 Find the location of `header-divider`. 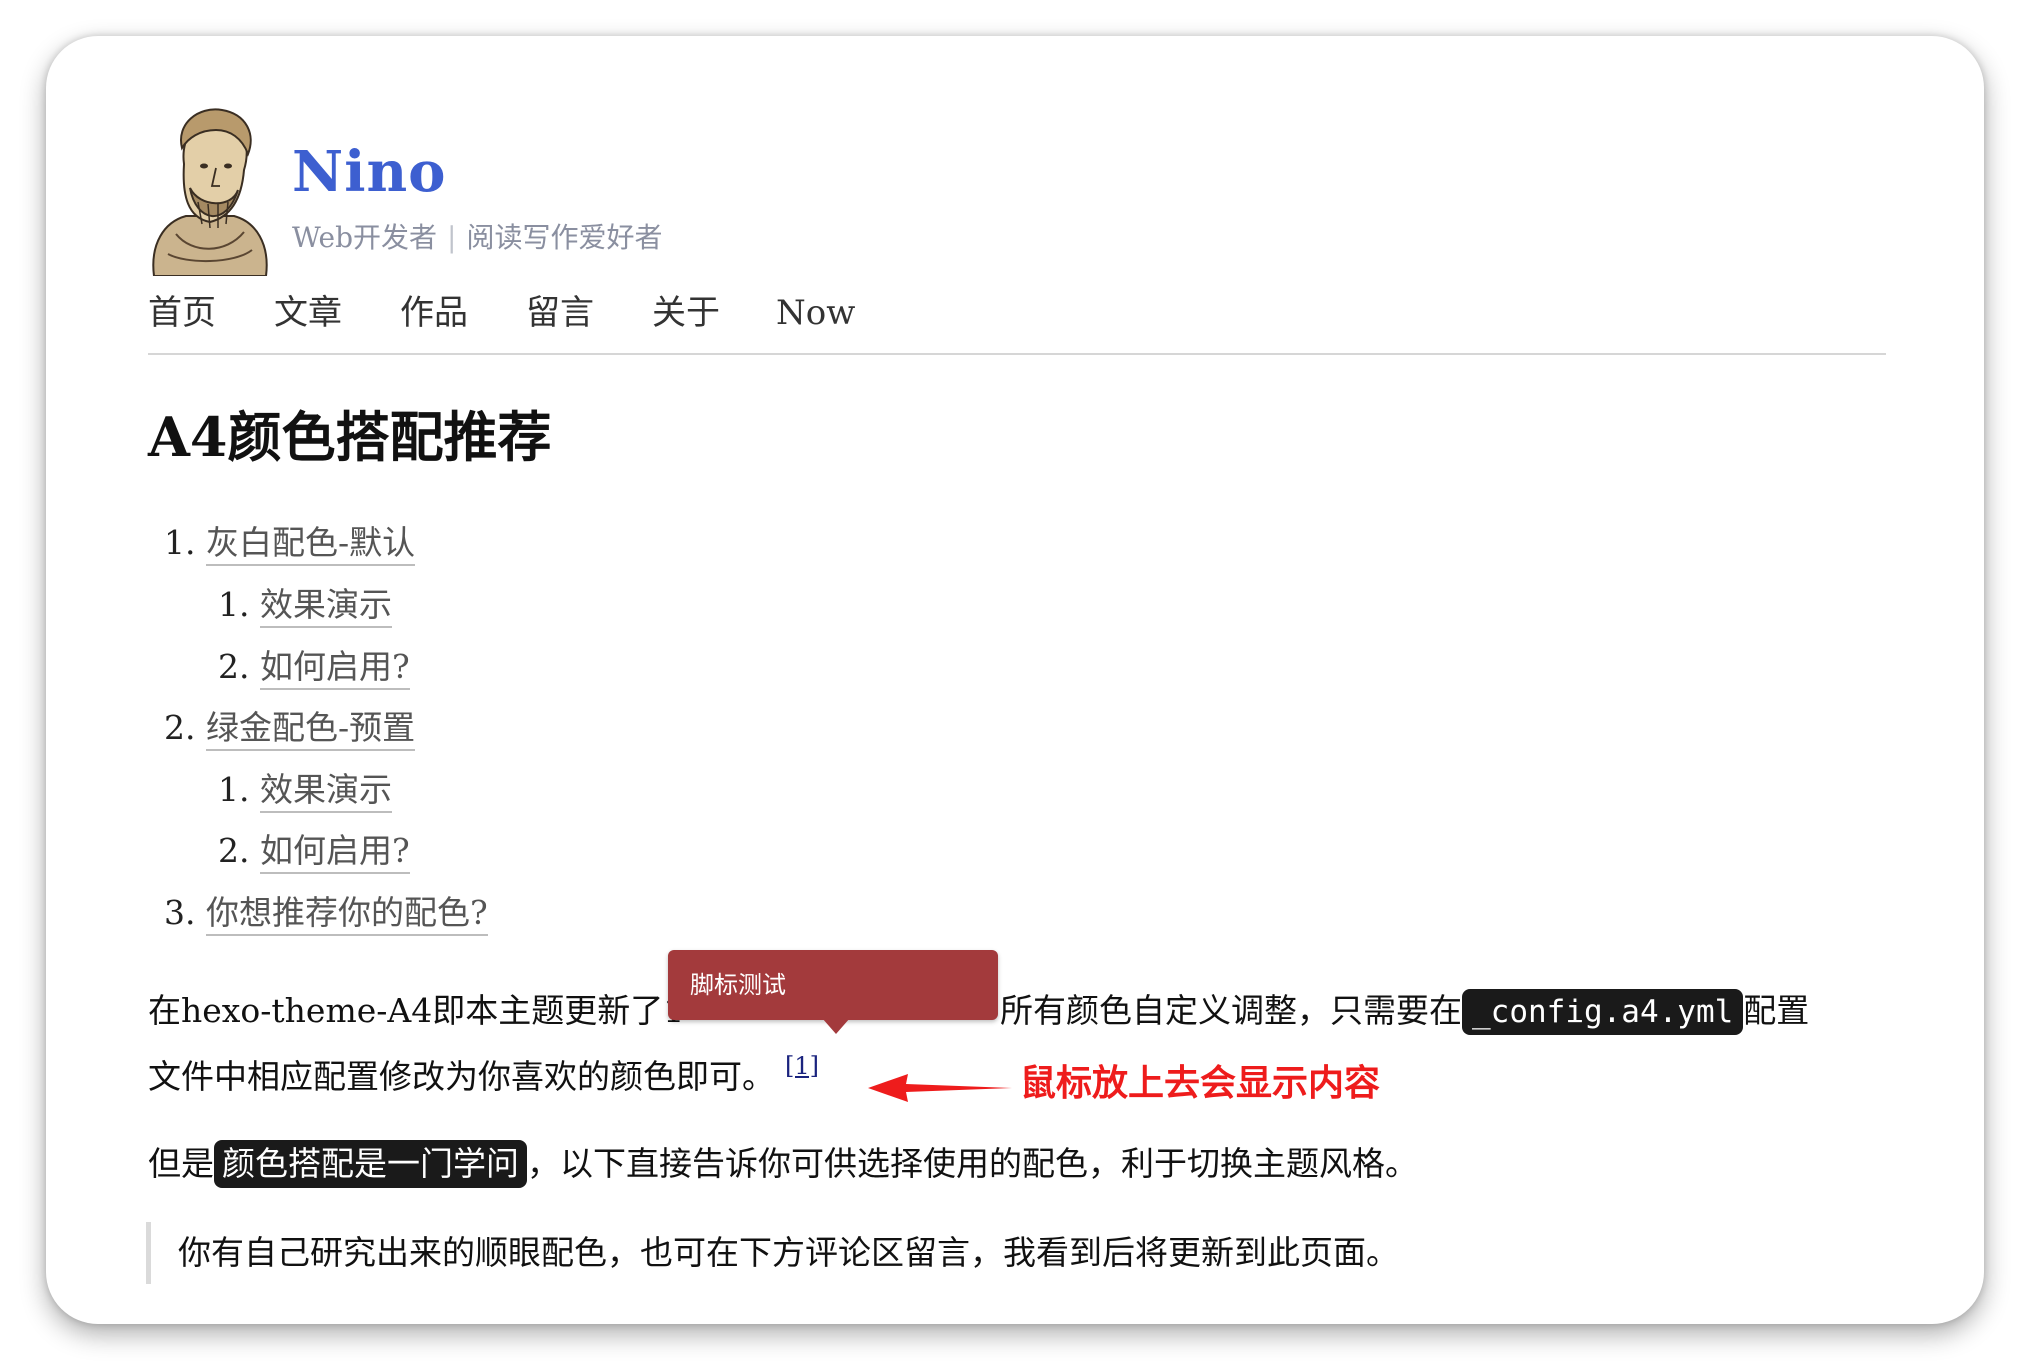

header-divider is located at coordinates (1017, 354).